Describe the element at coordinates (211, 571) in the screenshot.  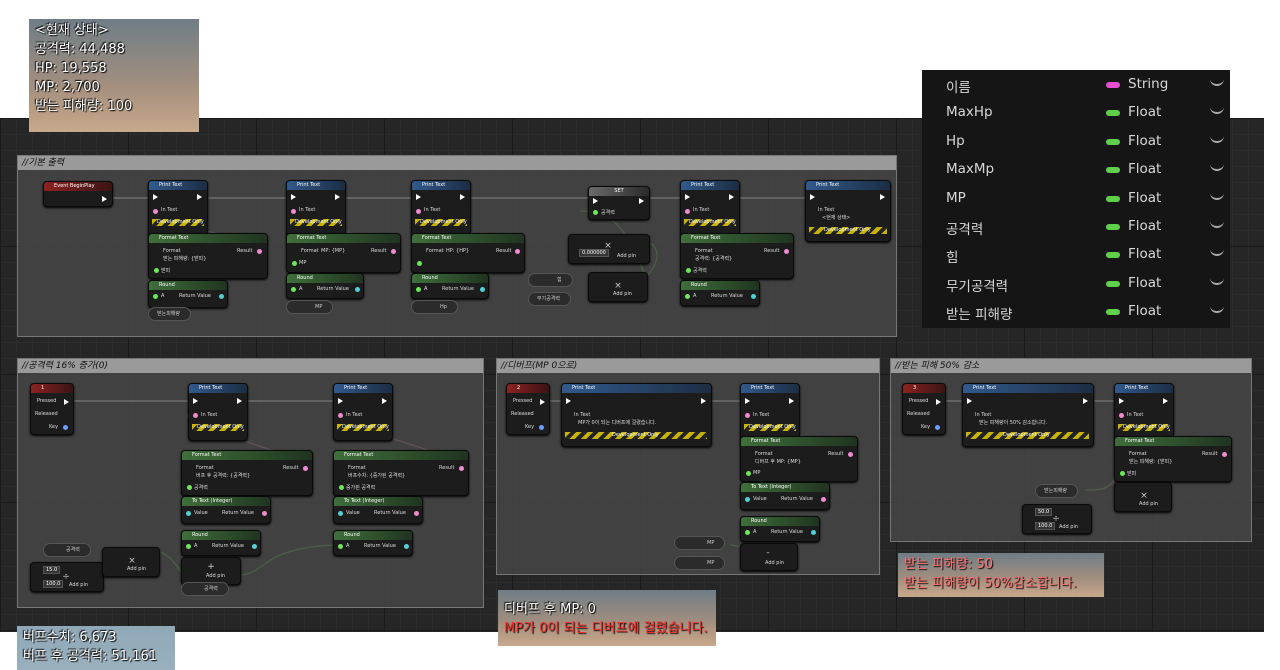
I see `buff-add-node: + Add pin` at that location.